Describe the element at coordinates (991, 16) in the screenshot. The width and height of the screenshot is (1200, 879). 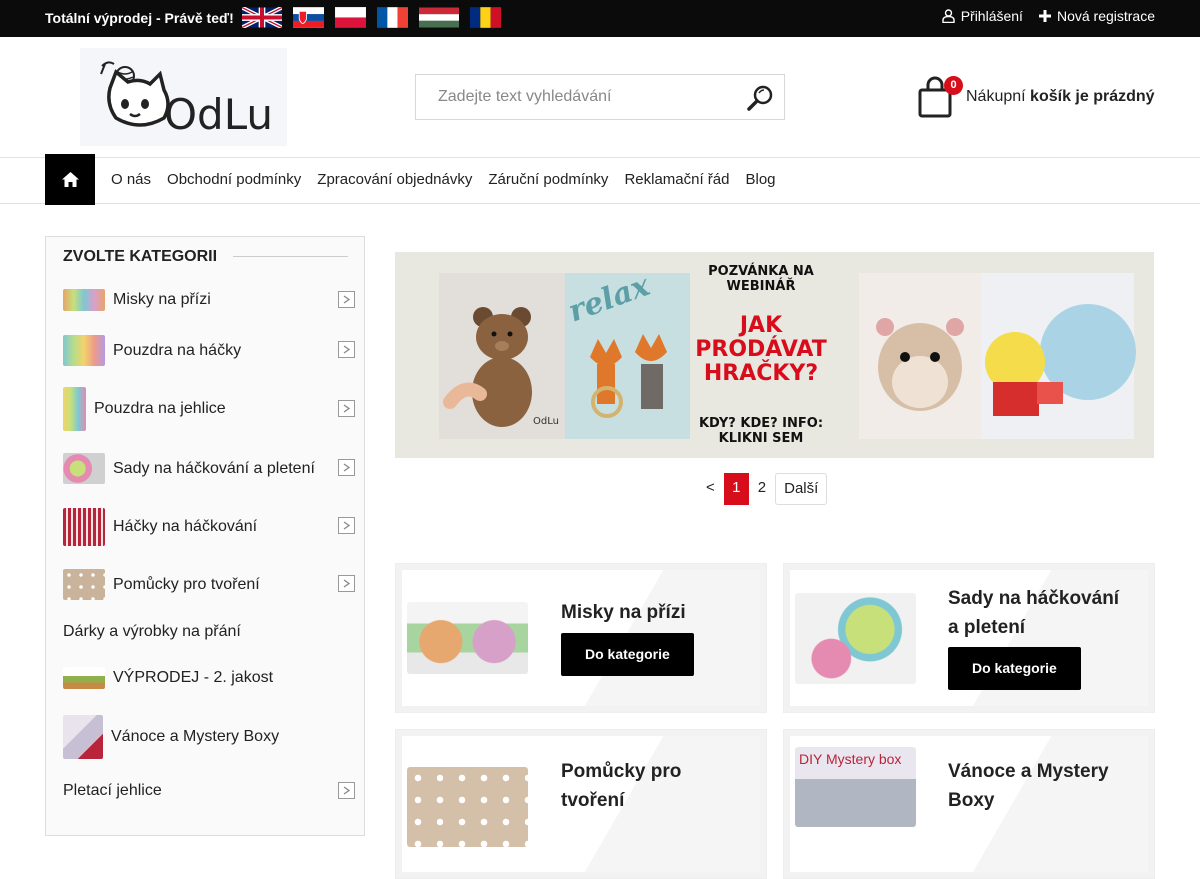
I see `login-label: Přihlášení` at that location.